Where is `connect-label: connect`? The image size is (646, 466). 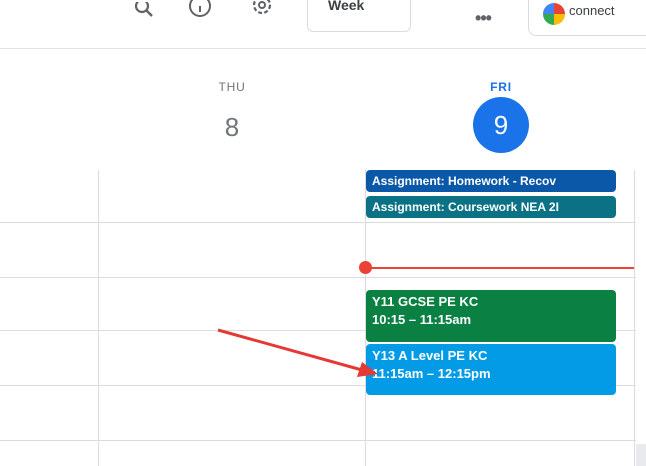 connect-label: connect is located at coordinates (592, 10).